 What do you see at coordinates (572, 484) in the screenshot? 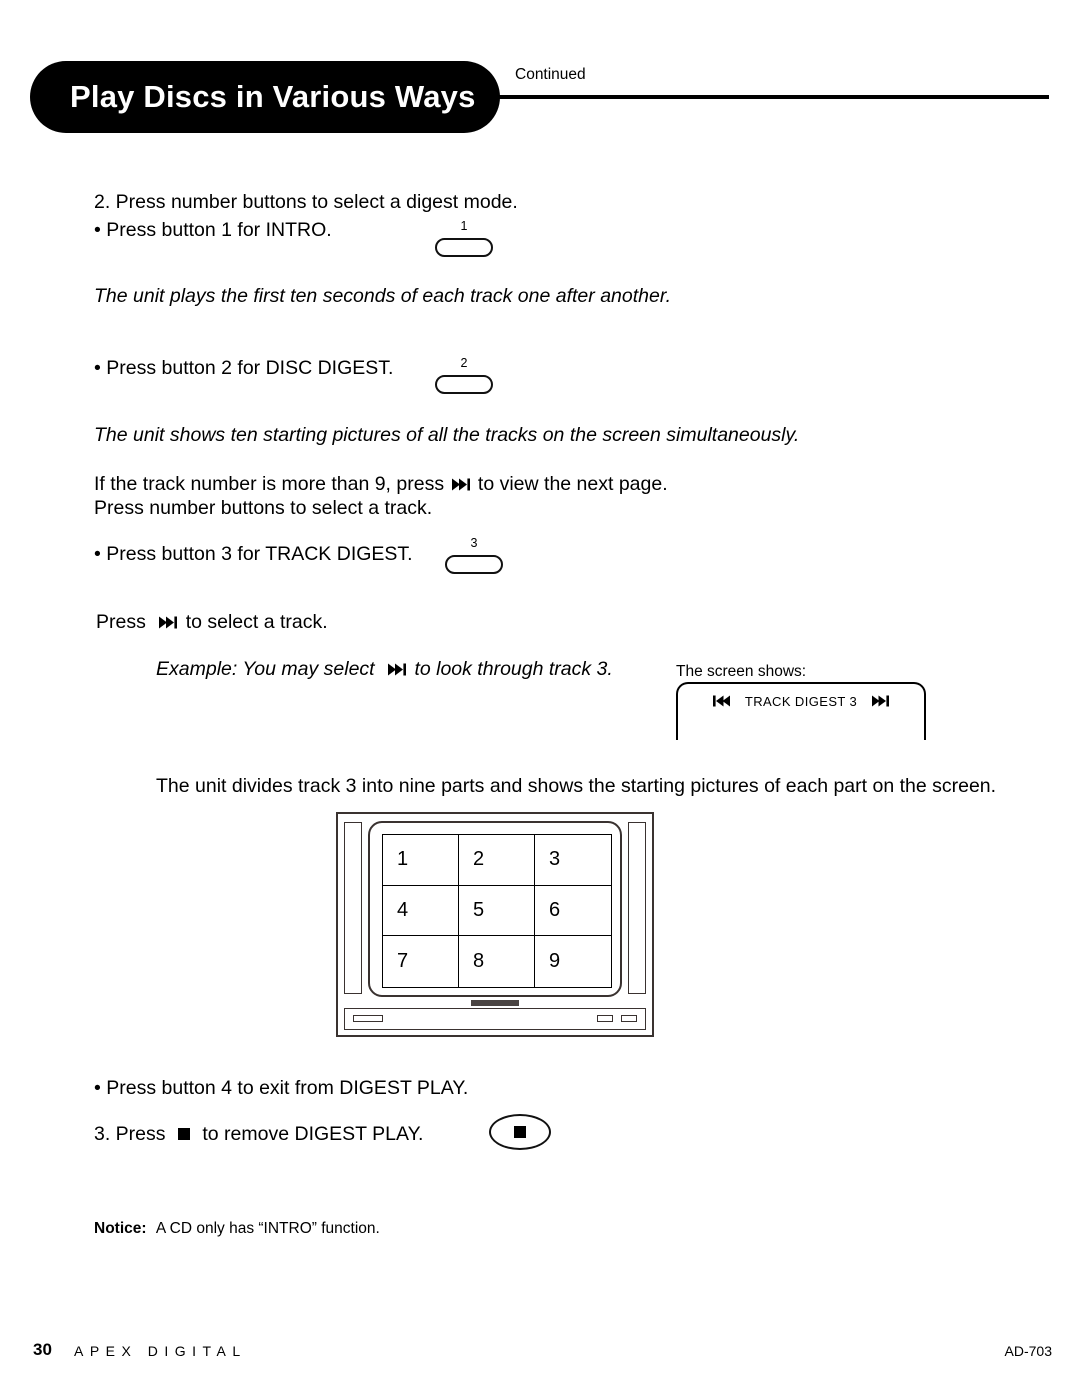
I see `more-than-nine-suffix: to view the next page.` at bounding box center [572, 484].